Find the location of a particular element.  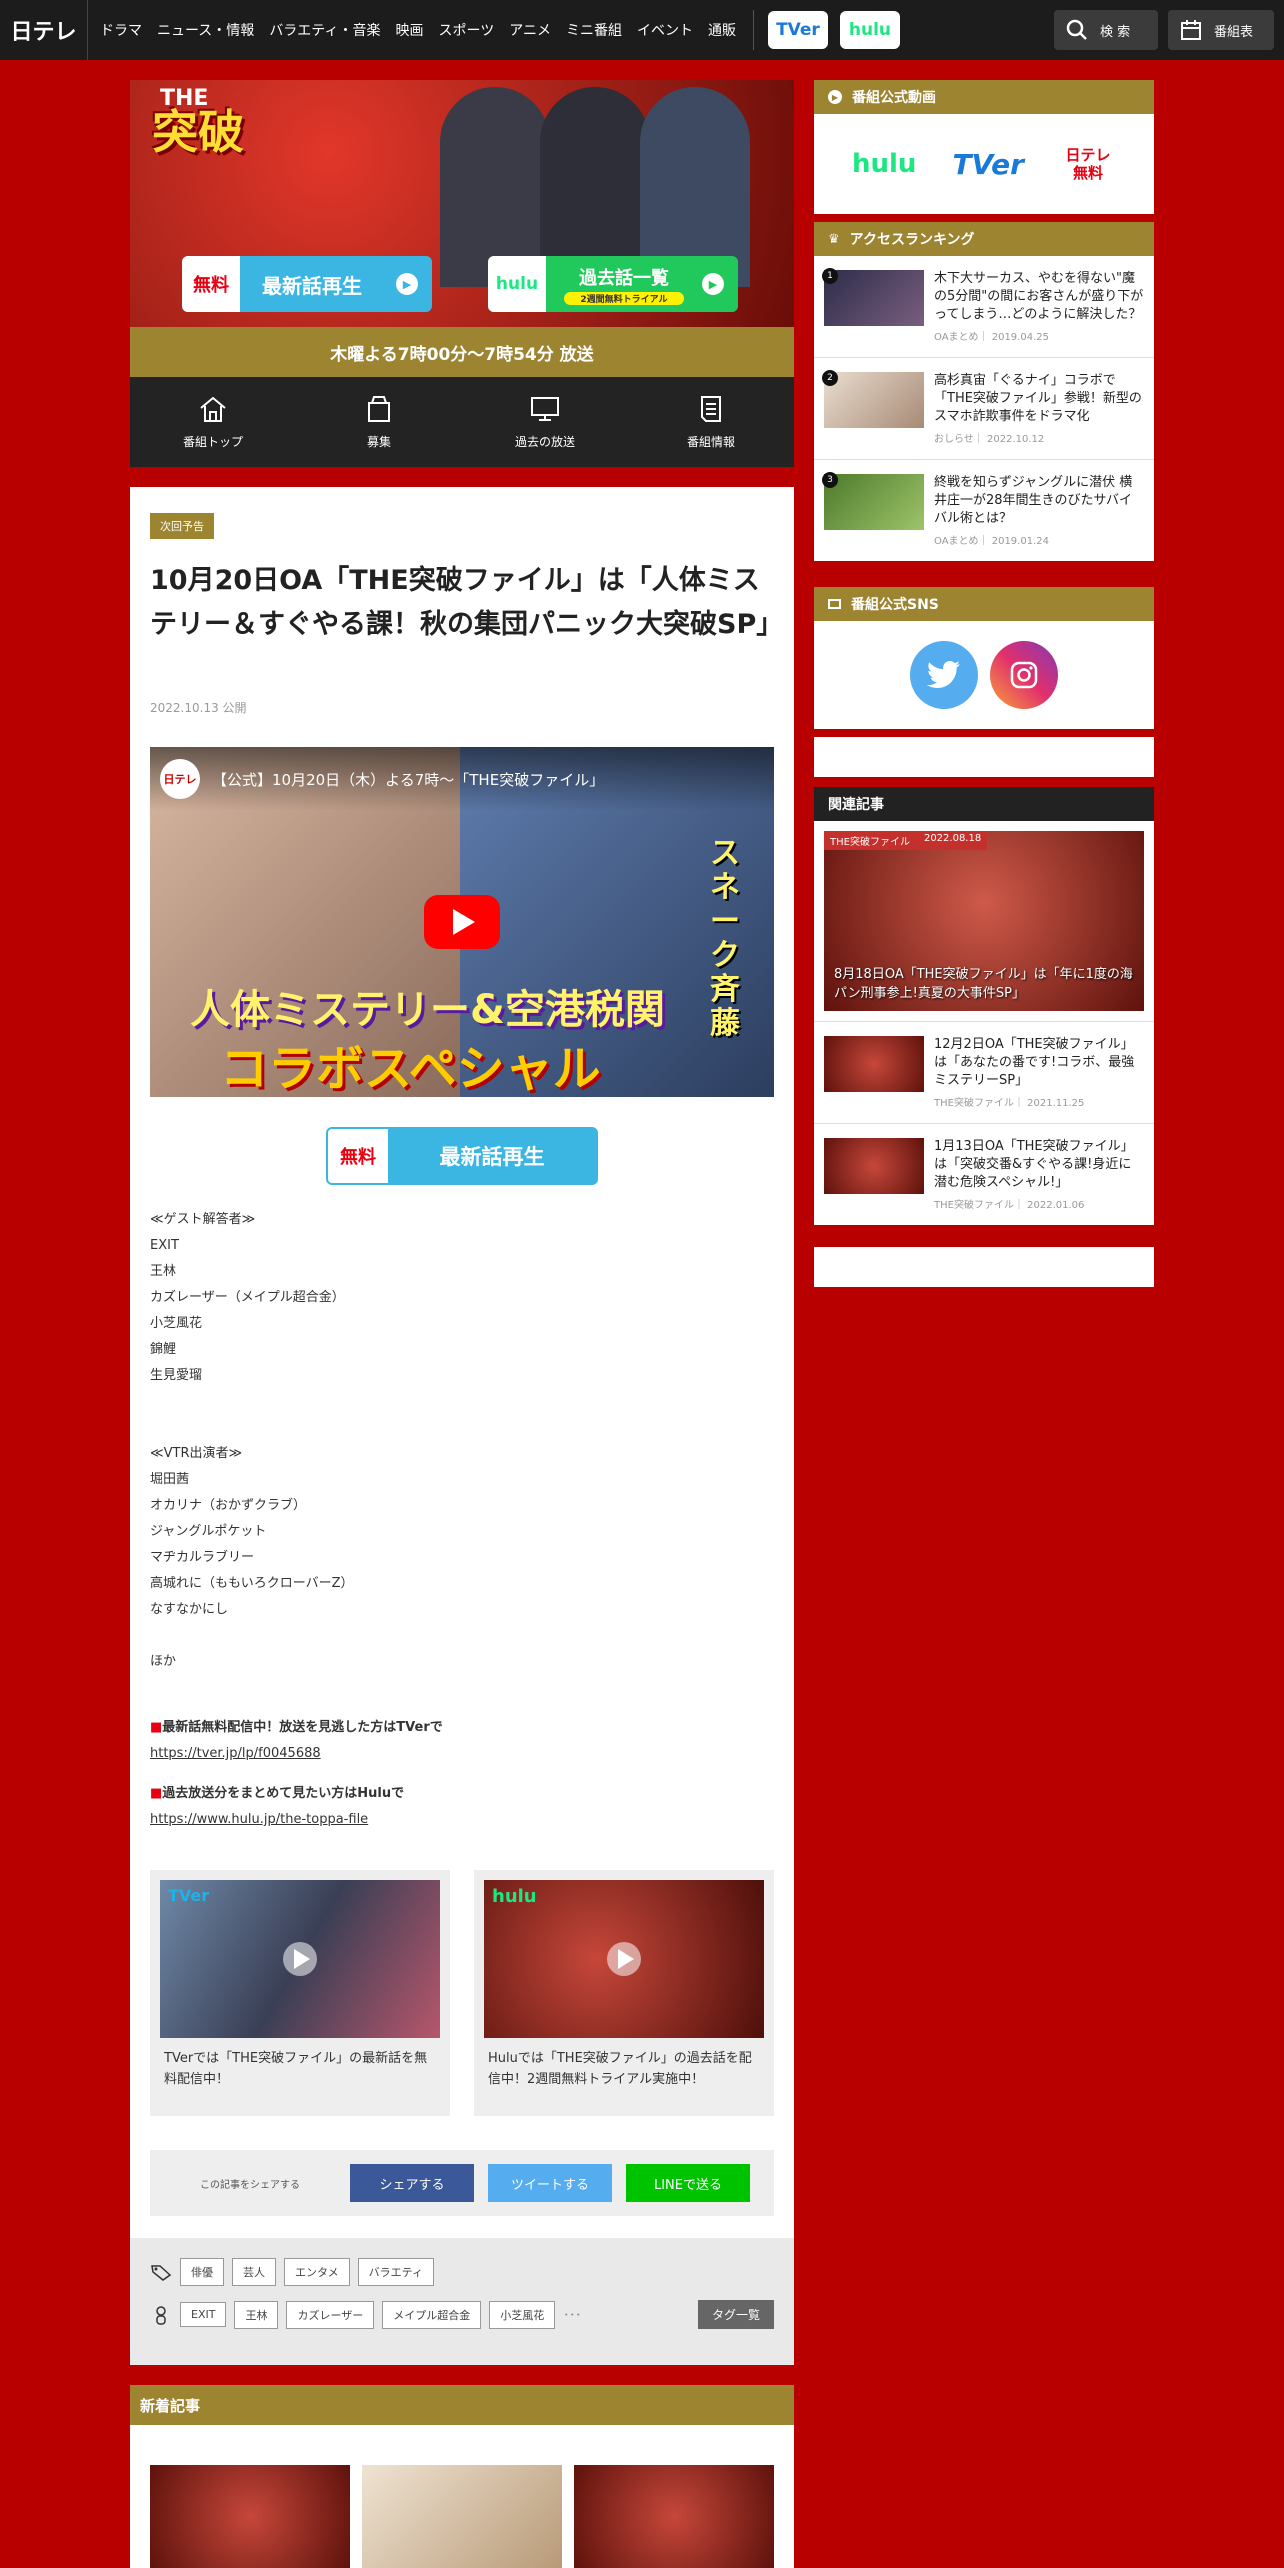

tver-heading: ■最新話無料配信中！放送を見逃した方はTVerで is located at coordinates (296, 1727).